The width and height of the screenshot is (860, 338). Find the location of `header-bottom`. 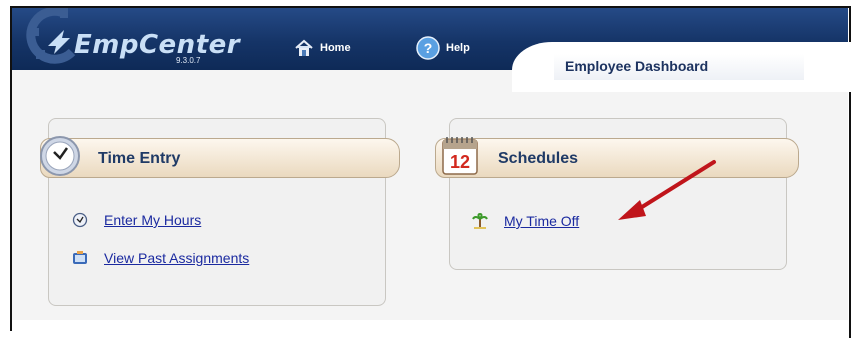

header-bottom is located at coordinates (262, 75).